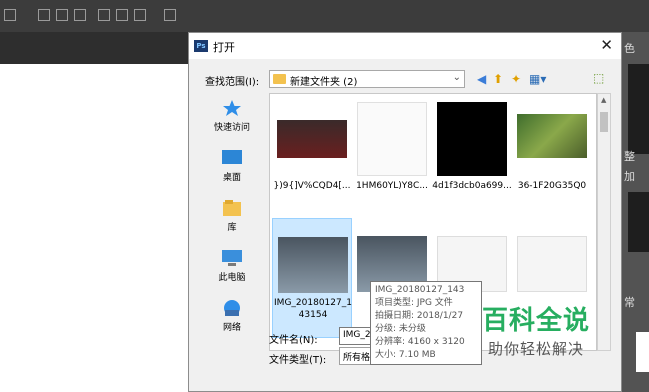  What do you see at coordinates (10, 15) in the screenshot?
I see `align-icon` at bounding box center [10, 15].